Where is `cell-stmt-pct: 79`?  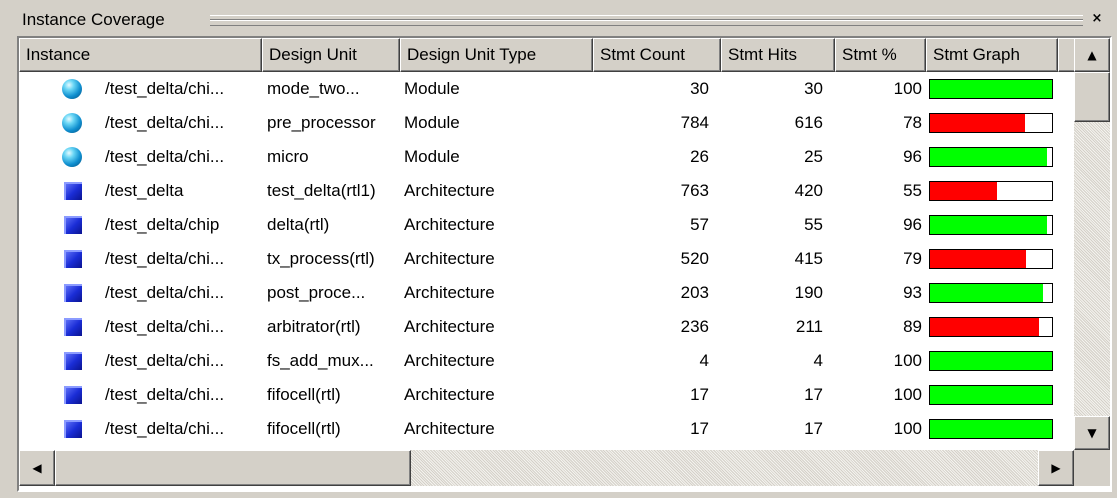
cell-stmt-pct: 79 is located at coordinates (912, 258).